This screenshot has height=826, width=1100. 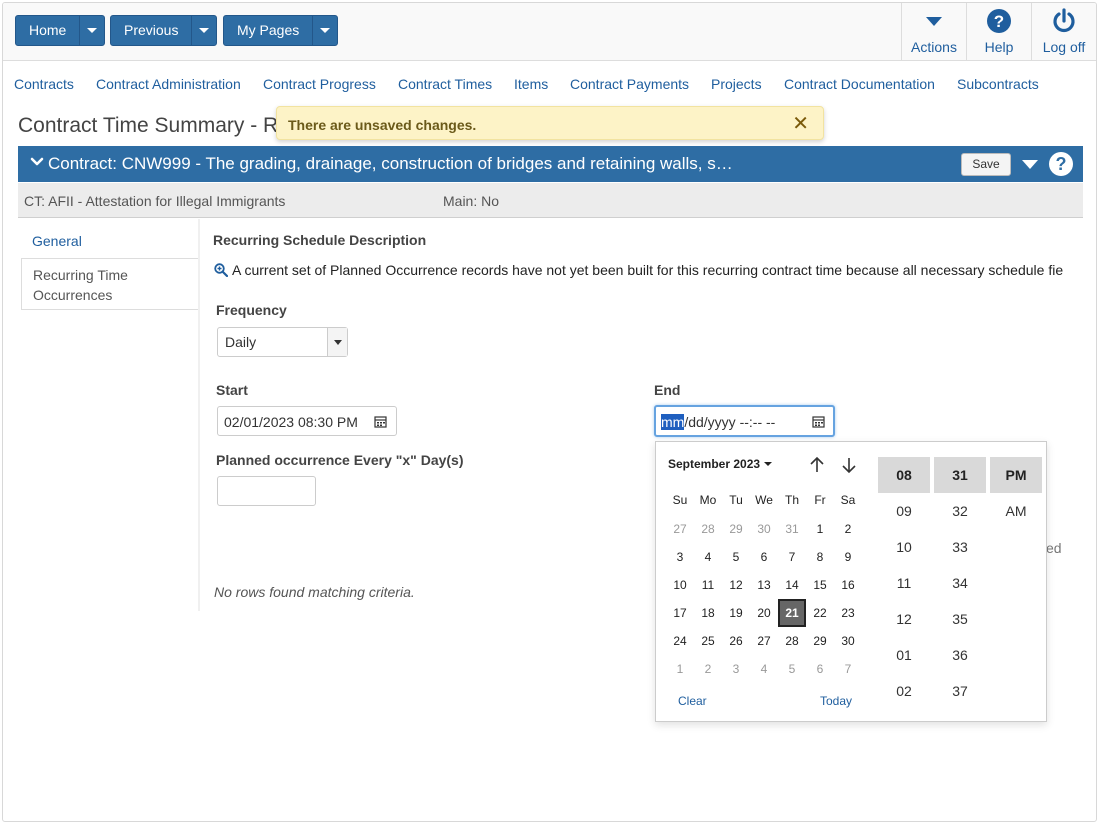 What do you see at coordinates (44, 84) in the screenshot?
I see `nav-contracts: Contracts` at bounding box center [44, 84].